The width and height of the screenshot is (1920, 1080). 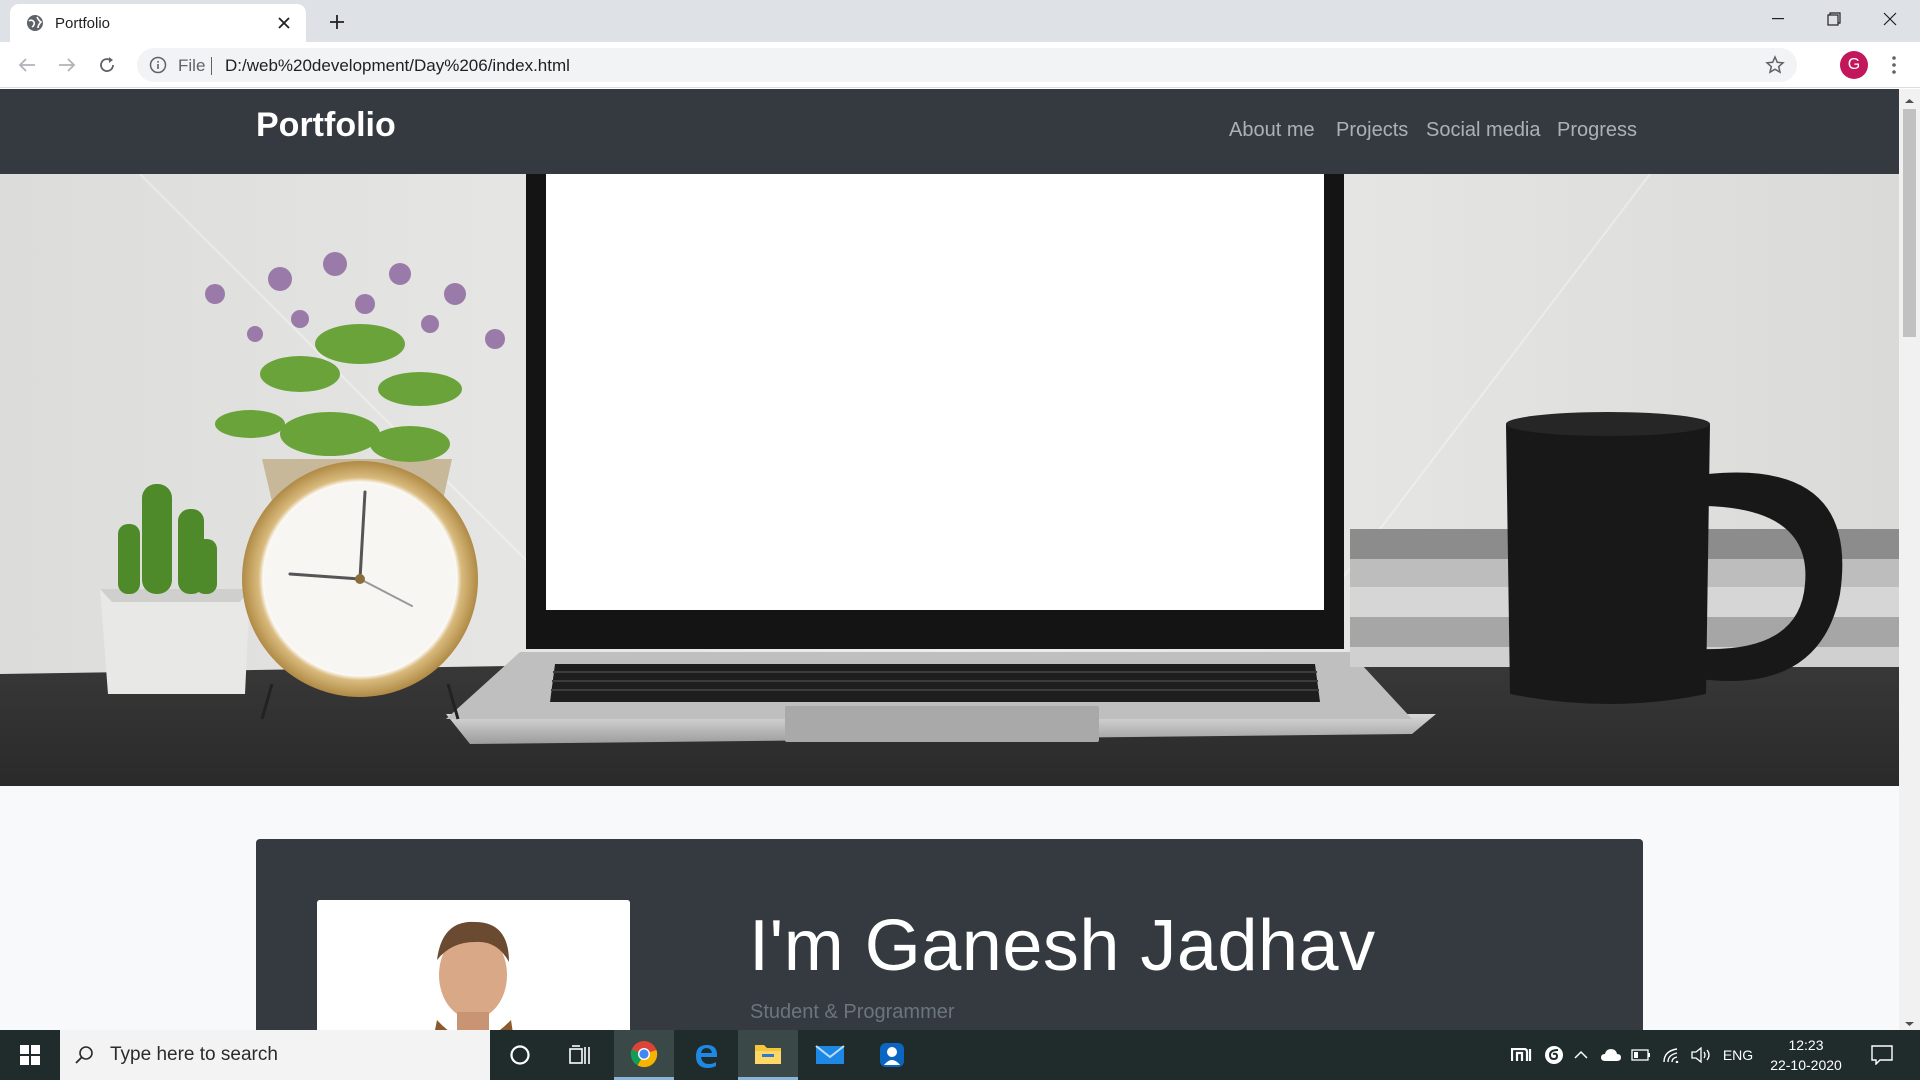 I want to click on about-heading: I'm Ganesh Jadhav, so click(x=1062, y=946).